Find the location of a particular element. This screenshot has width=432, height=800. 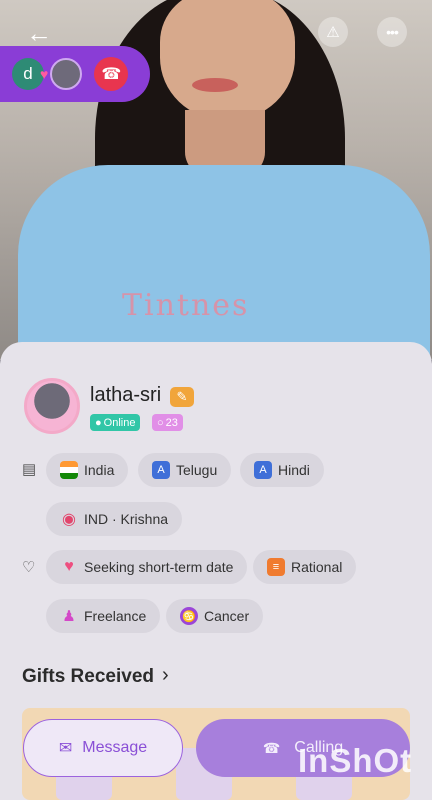

more-button: ••• is located at coordinates (392, 32).